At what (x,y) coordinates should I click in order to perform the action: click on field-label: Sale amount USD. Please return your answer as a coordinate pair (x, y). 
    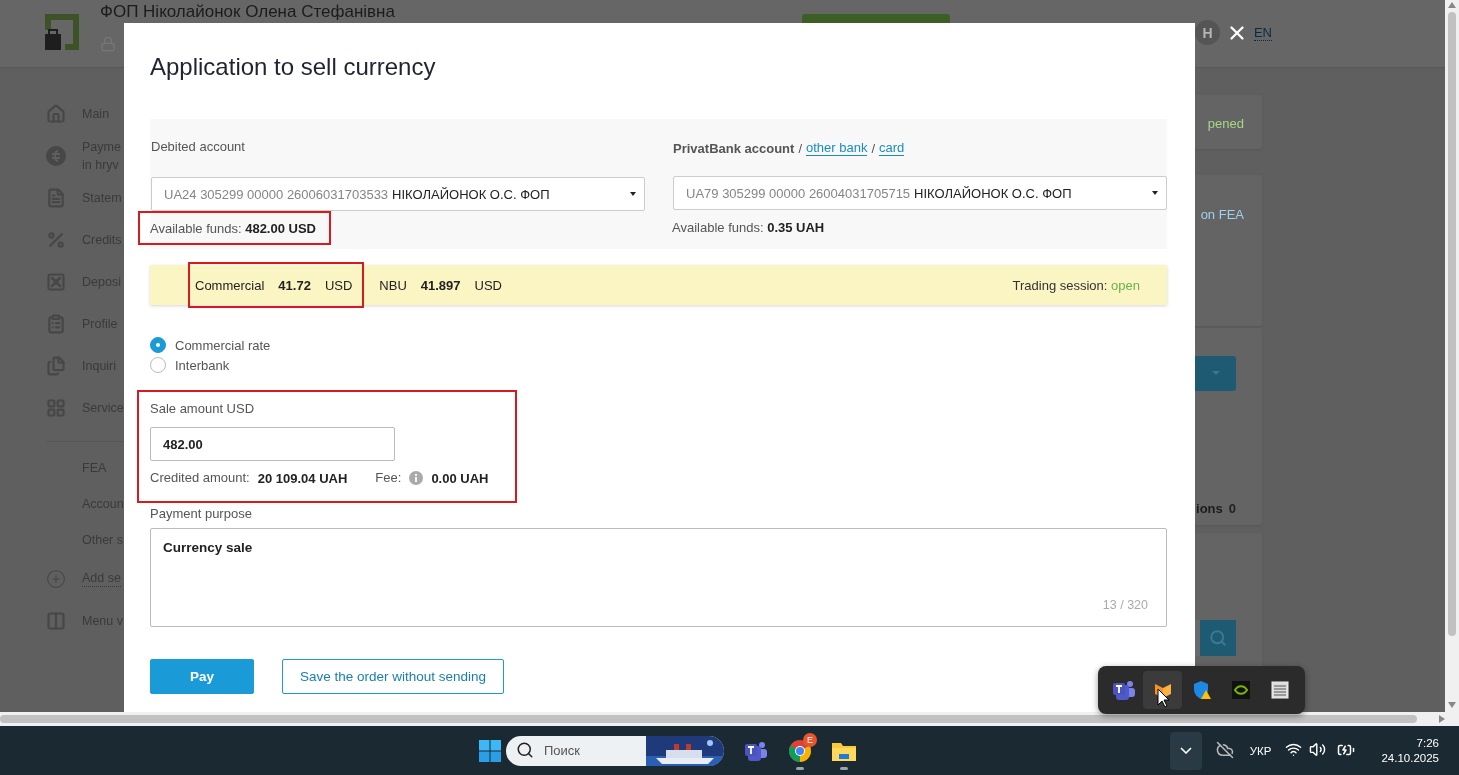
    Looking at the image, I should click on (202, 409).